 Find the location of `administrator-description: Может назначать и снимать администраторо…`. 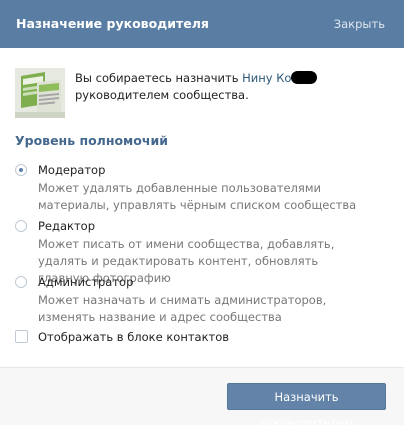

administrator-description: Может назначать и снимать администраторо… is located at coordinates (182, 308).